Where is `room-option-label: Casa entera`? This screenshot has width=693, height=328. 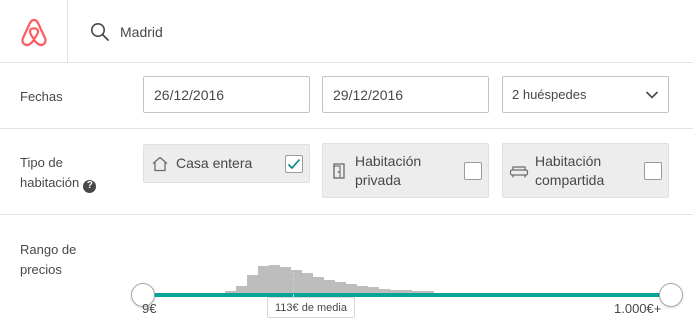 room-option-label: Casa entera is located at coordinates (214, 163).